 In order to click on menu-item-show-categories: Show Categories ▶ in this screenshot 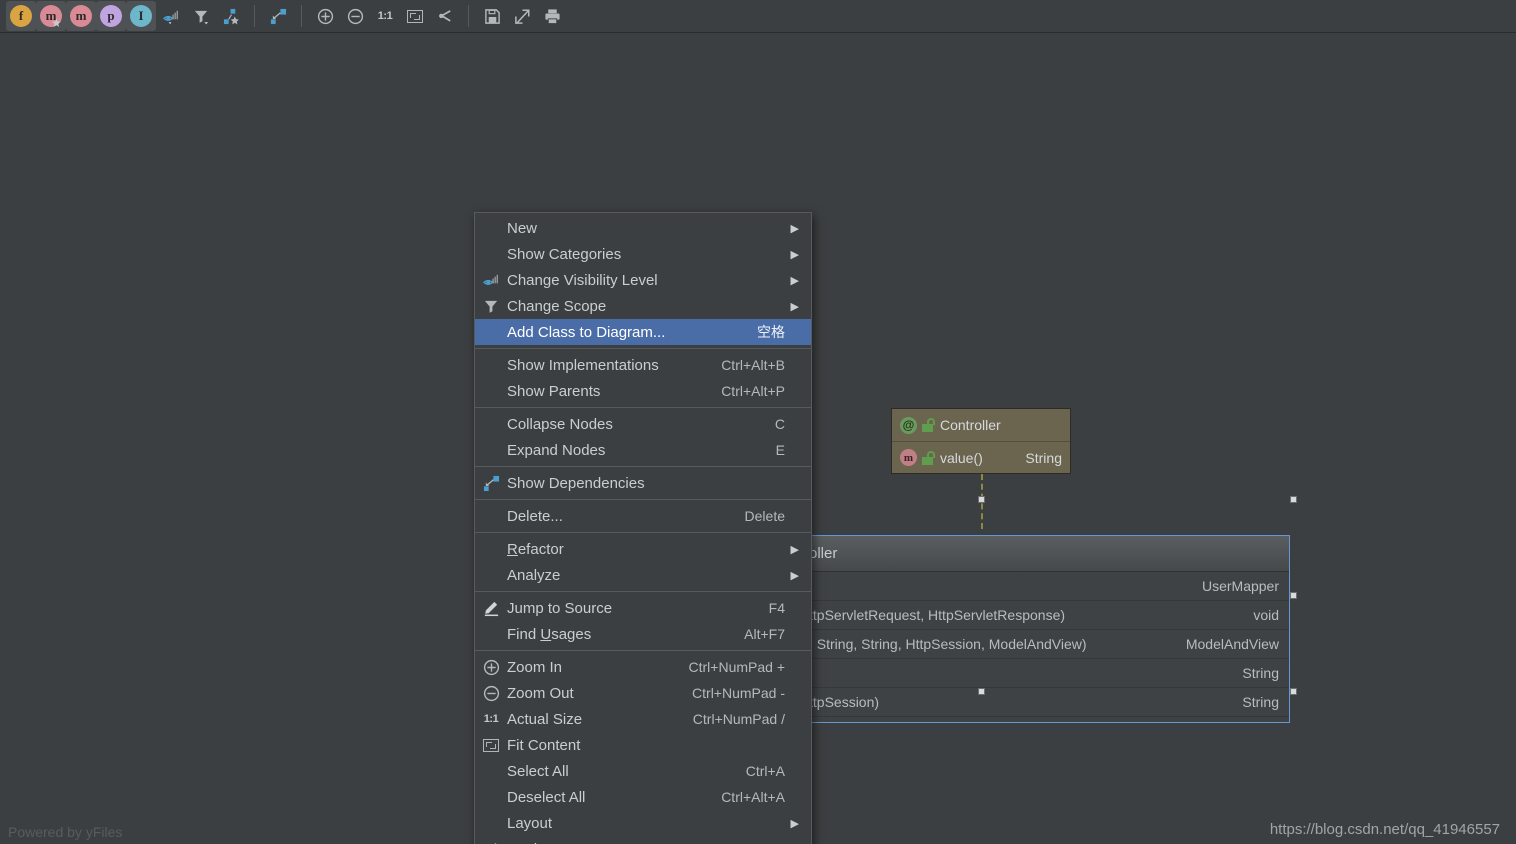, I will do `click(643, 254)`.